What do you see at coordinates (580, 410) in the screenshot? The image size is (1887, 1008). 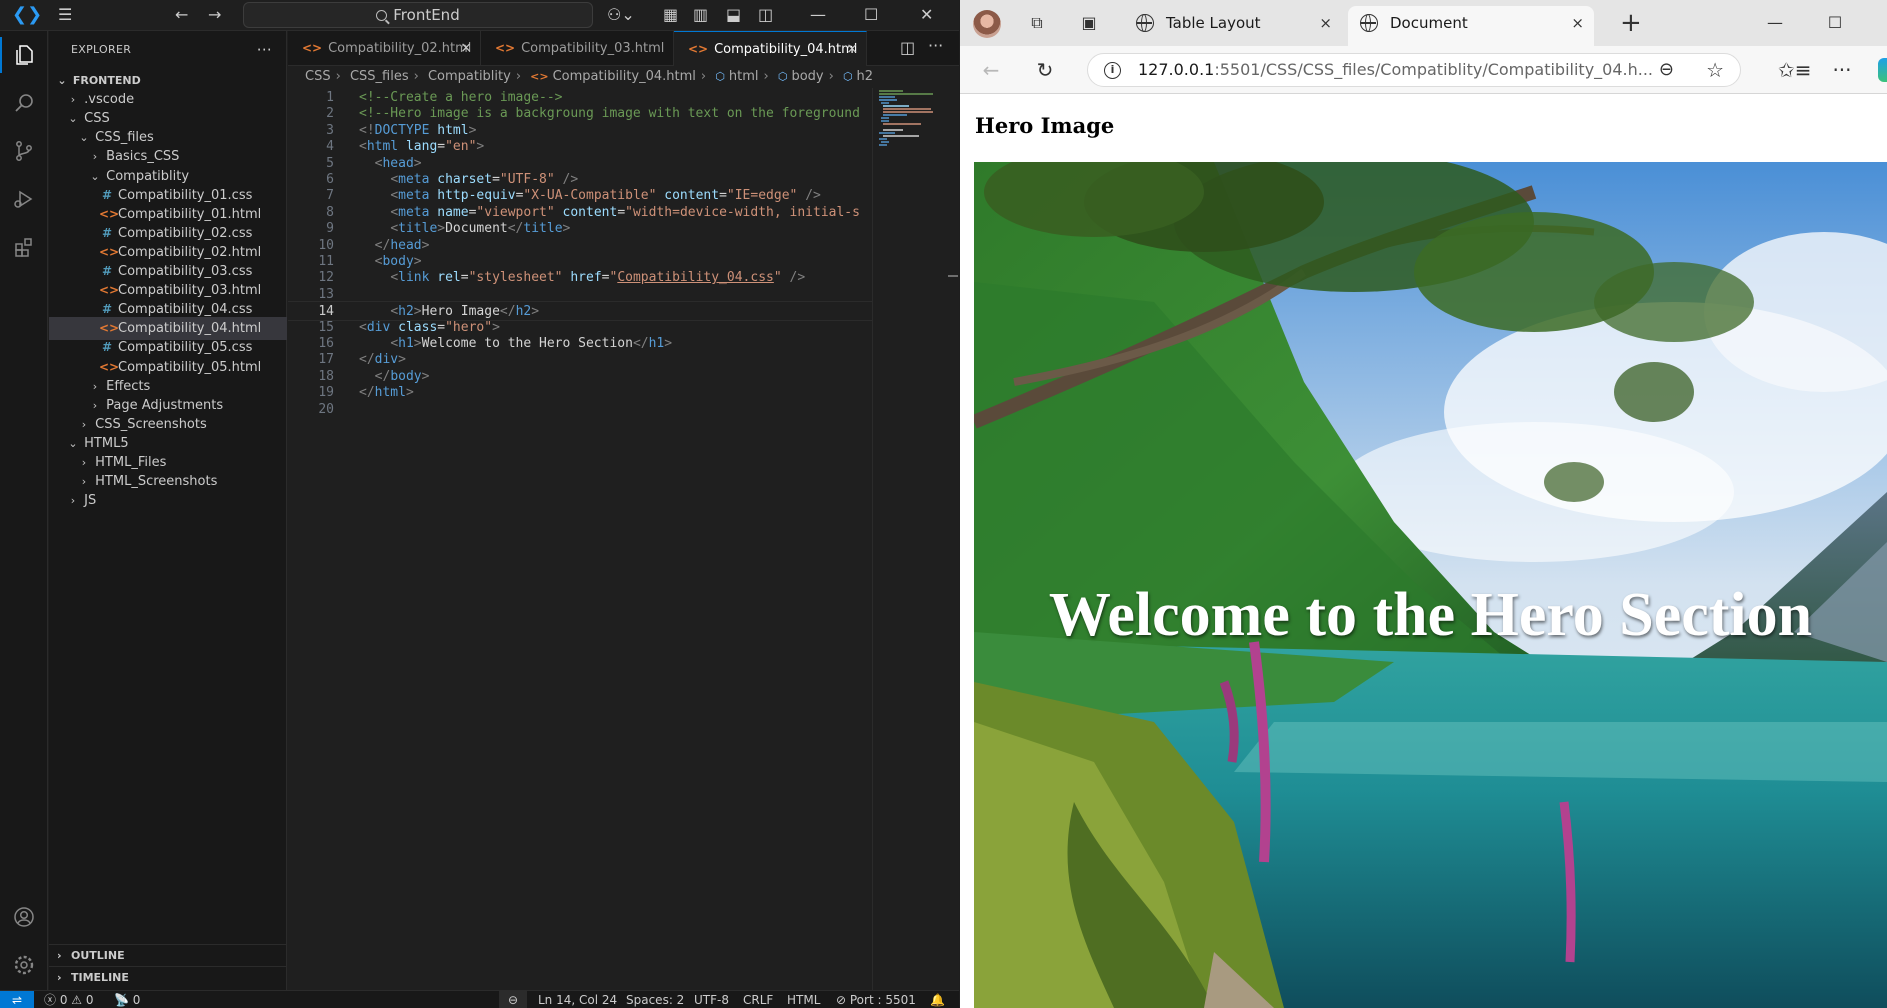 I see `code-line: 20` at bounding box center [580, 410].